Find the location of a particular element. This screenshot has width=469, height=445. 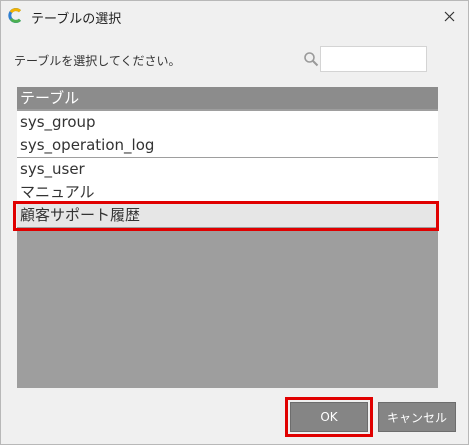

table-item-sys-user: sys_user is located at coordinates (227, 169).